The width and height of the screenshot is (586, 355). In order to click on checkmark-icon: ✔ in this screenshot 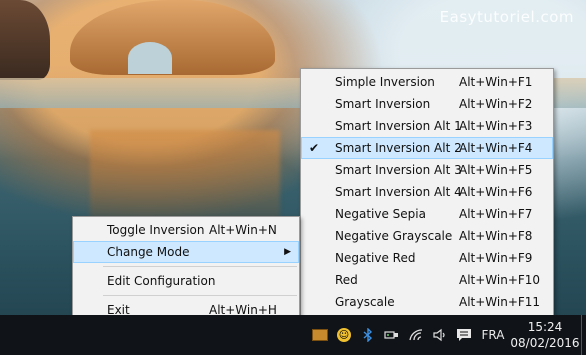, I will do `click(314, 148)`.